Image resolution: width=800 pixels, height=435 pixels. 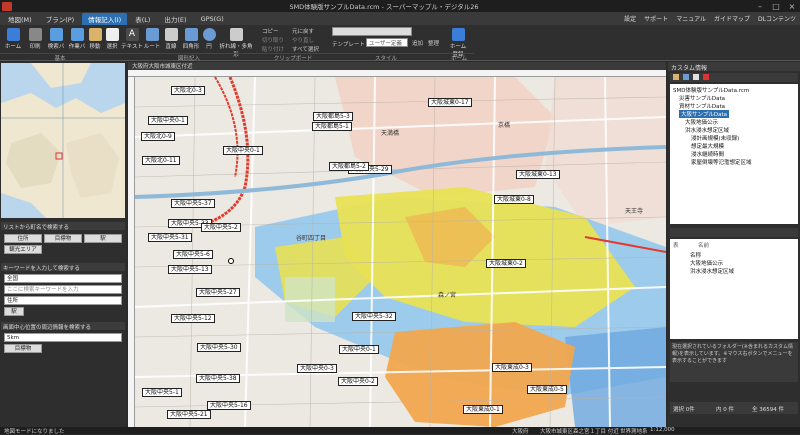 I want to click on template-select: ユーザー定義, so click(x=387, y=42).